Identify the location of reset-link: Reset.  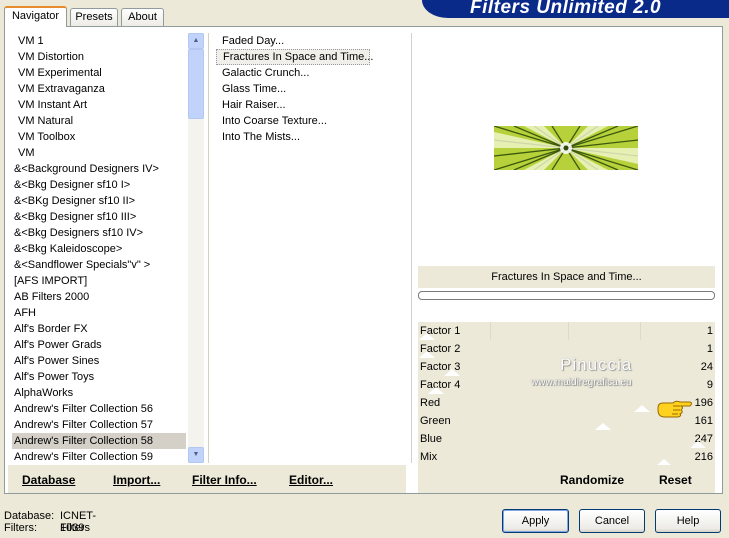
(675, 480).